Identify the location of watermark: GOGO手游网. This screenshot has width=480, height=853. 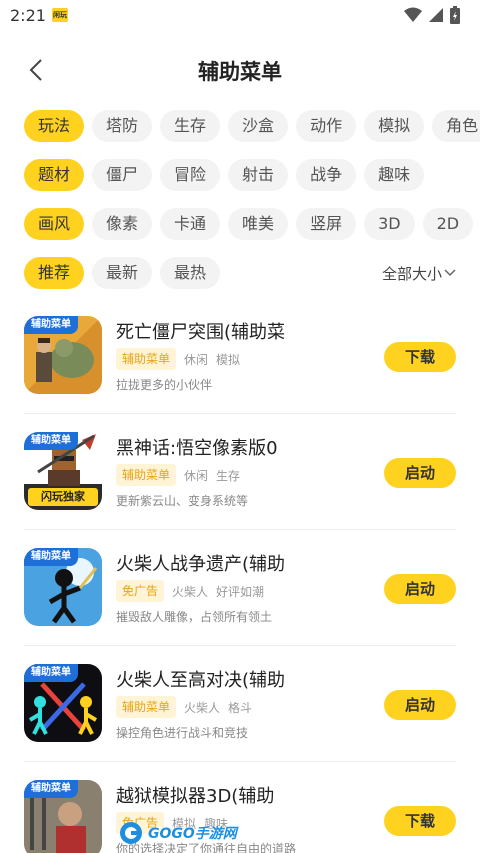
(177, 833).